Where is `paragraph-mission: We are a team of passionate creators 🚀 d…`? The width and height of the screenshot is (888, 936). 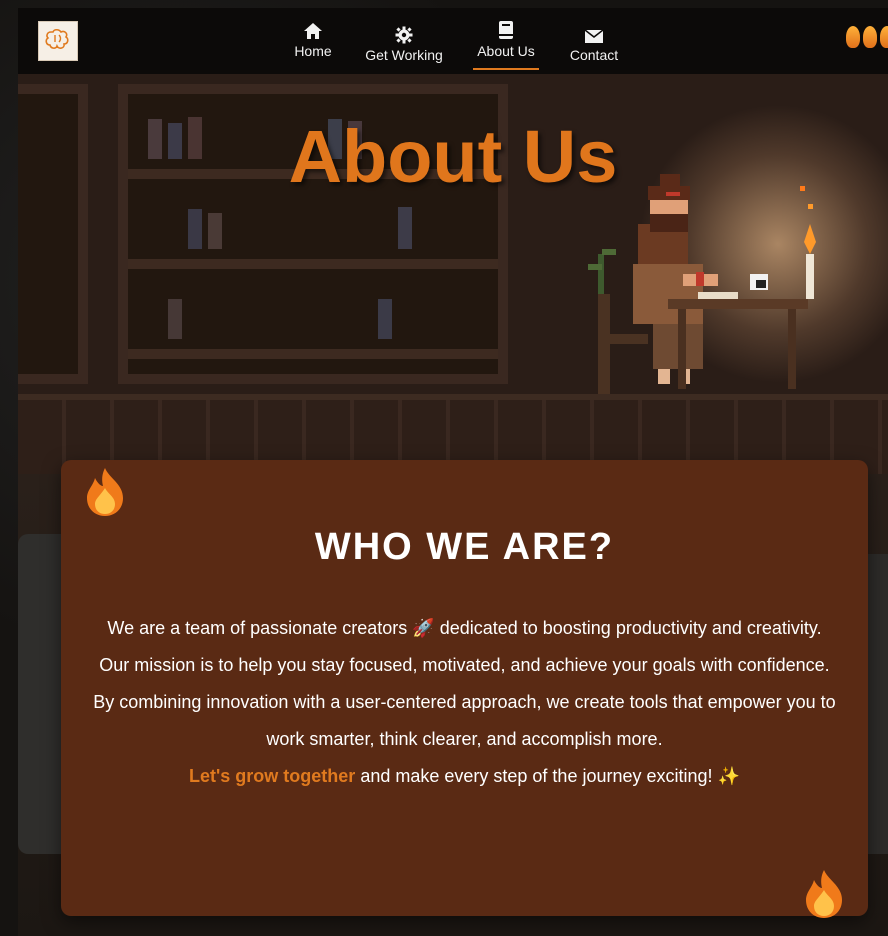 paragraph-mission: We are a team of passionate creators 🚀 d… is located at coordinates (464, 647).